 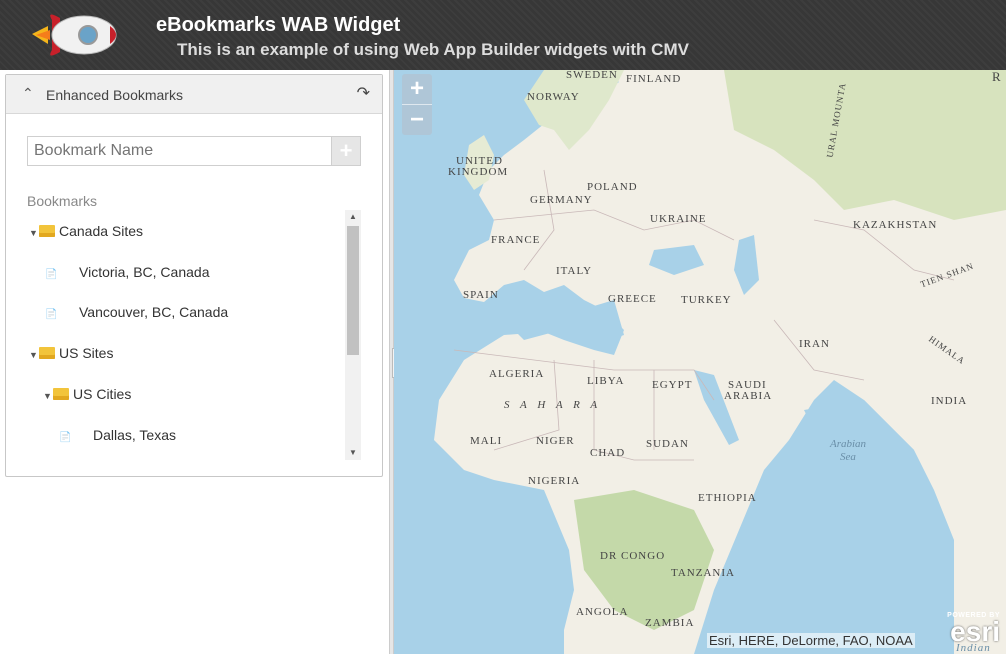 What do you see at coordinates (345, 151) in the screenshot?
I see `add-bookmark-button: +` at bounding box center [345, 151].